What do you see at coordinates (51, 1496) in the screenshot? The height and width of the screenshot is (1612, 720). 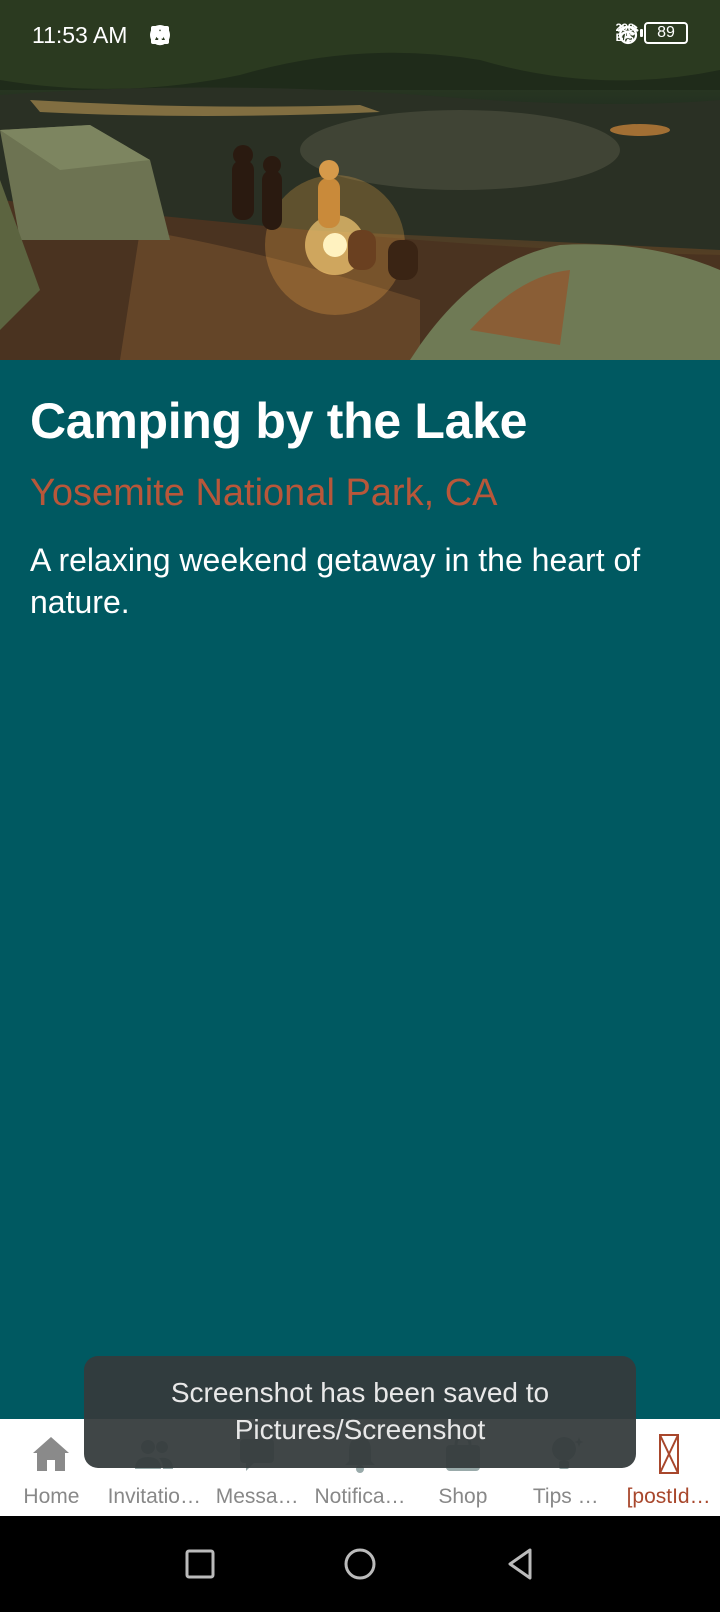 I see `tab-label-home: Home` at bounding box center [51, 1496].